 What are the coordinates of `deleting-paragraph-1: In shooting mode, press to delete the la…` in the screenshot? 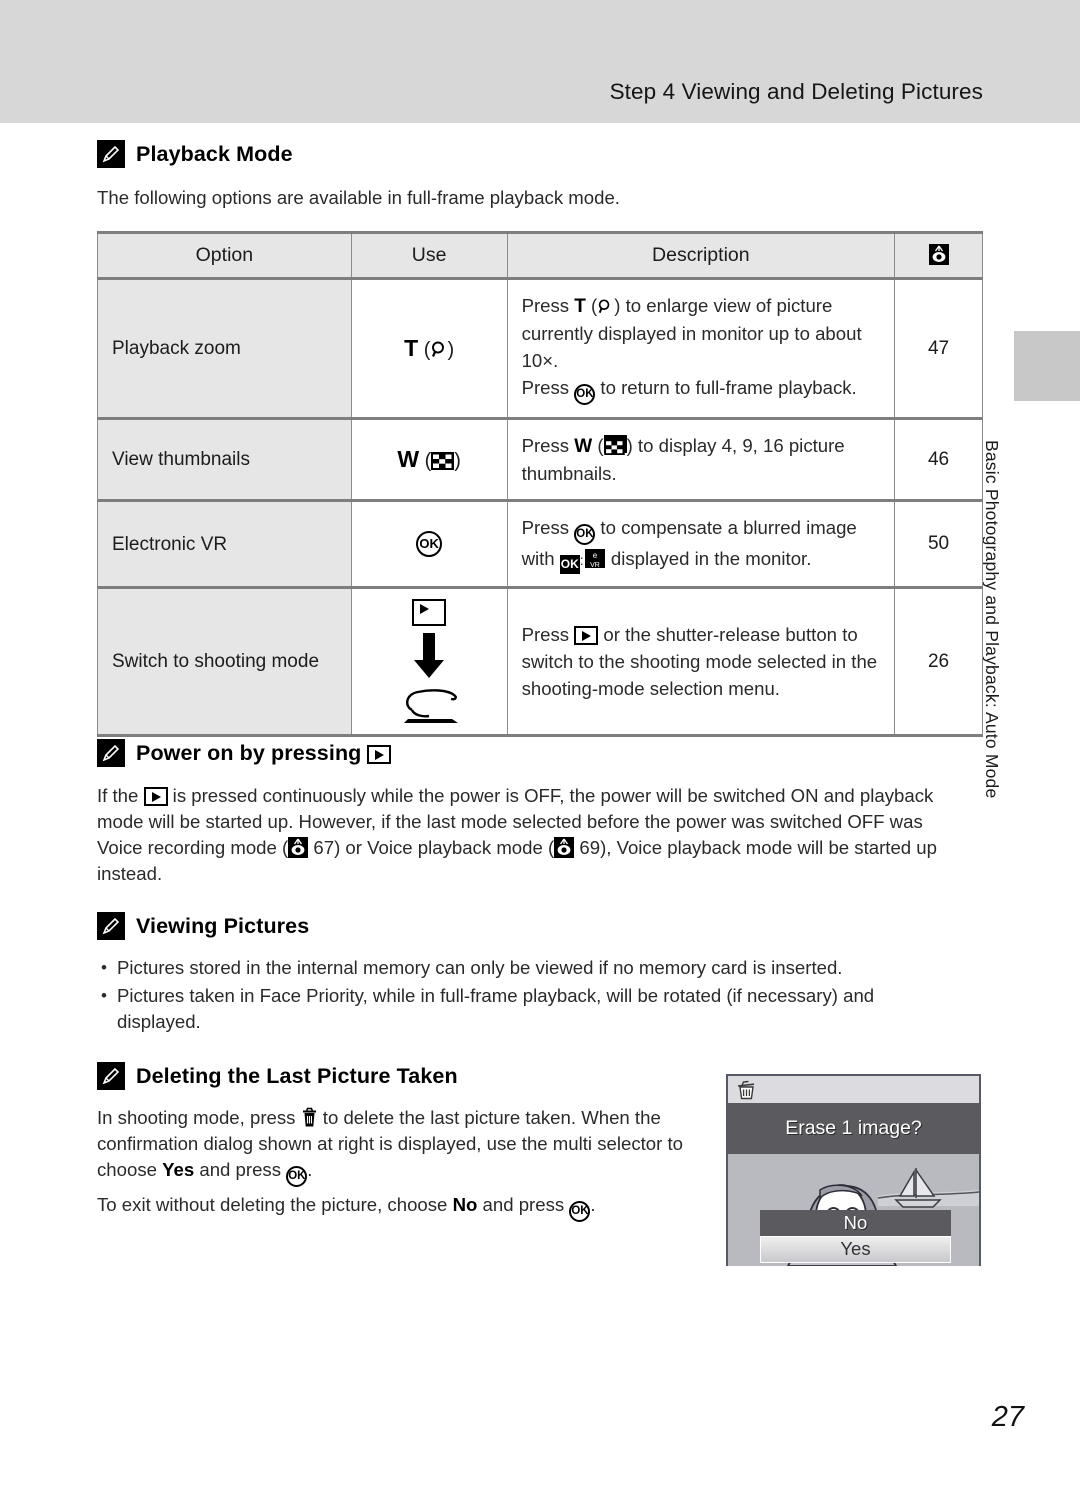 It's located at (392, 1146).